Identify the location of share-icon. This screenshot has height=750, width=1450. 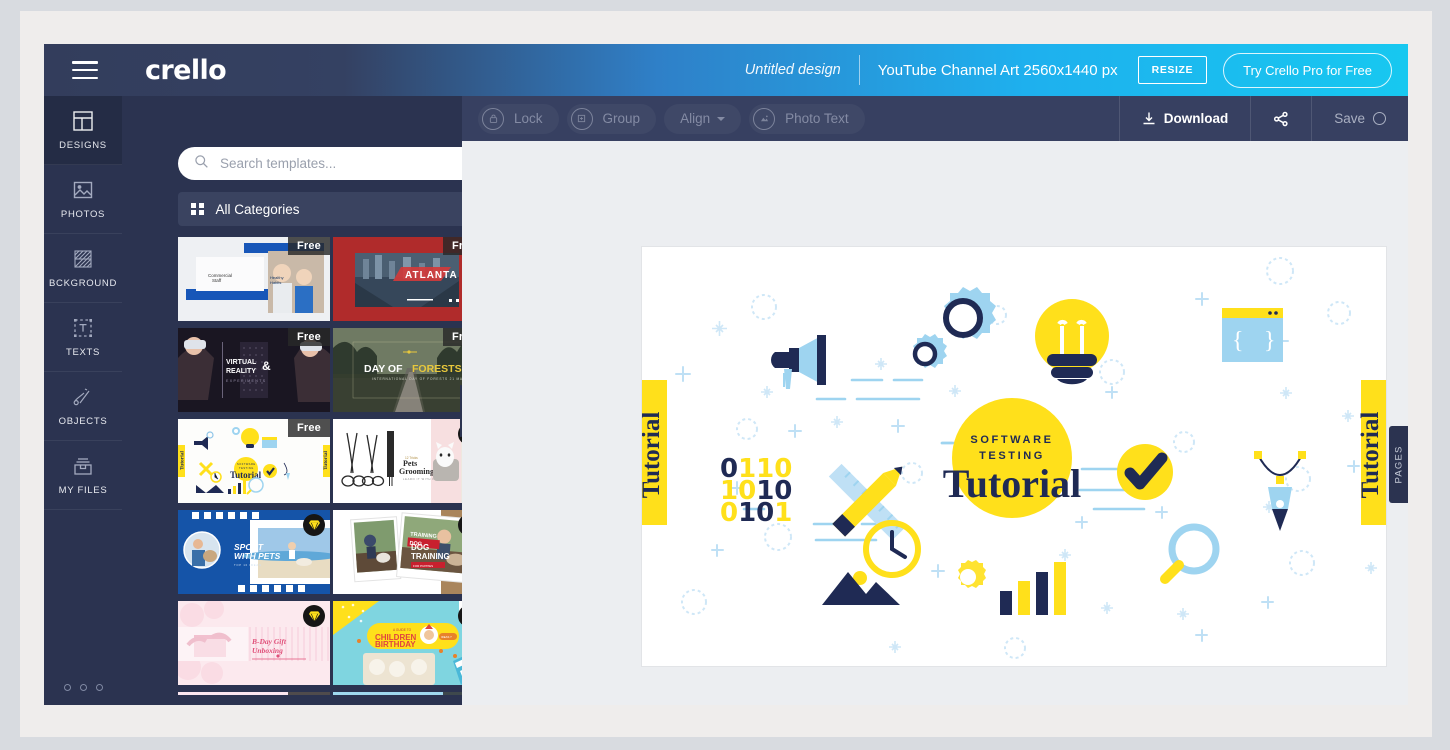
(1281, 118).